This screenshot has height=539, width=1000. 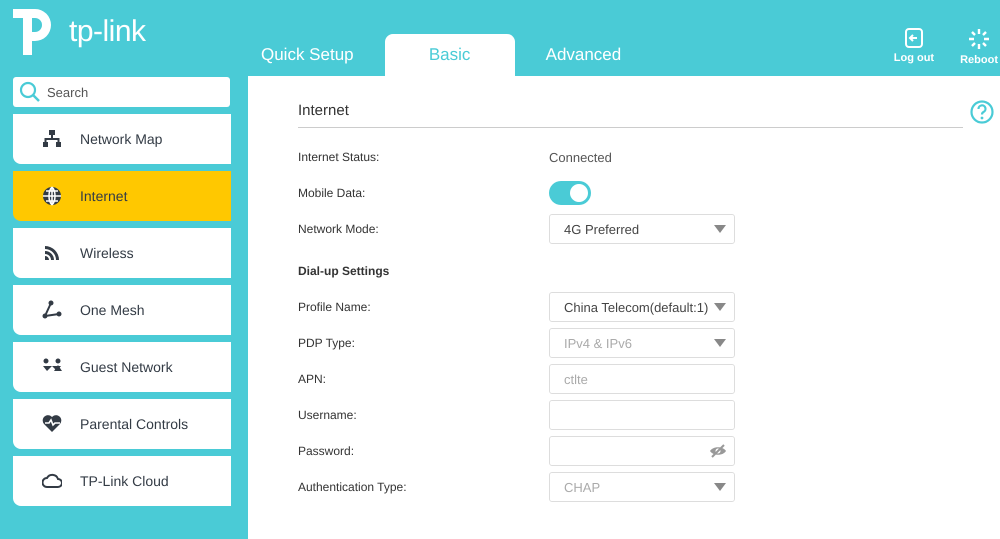 What do you see at coordinates (52, 253) in the screenshot?
I see `wifi-icon` at bounding box center [52, 253].